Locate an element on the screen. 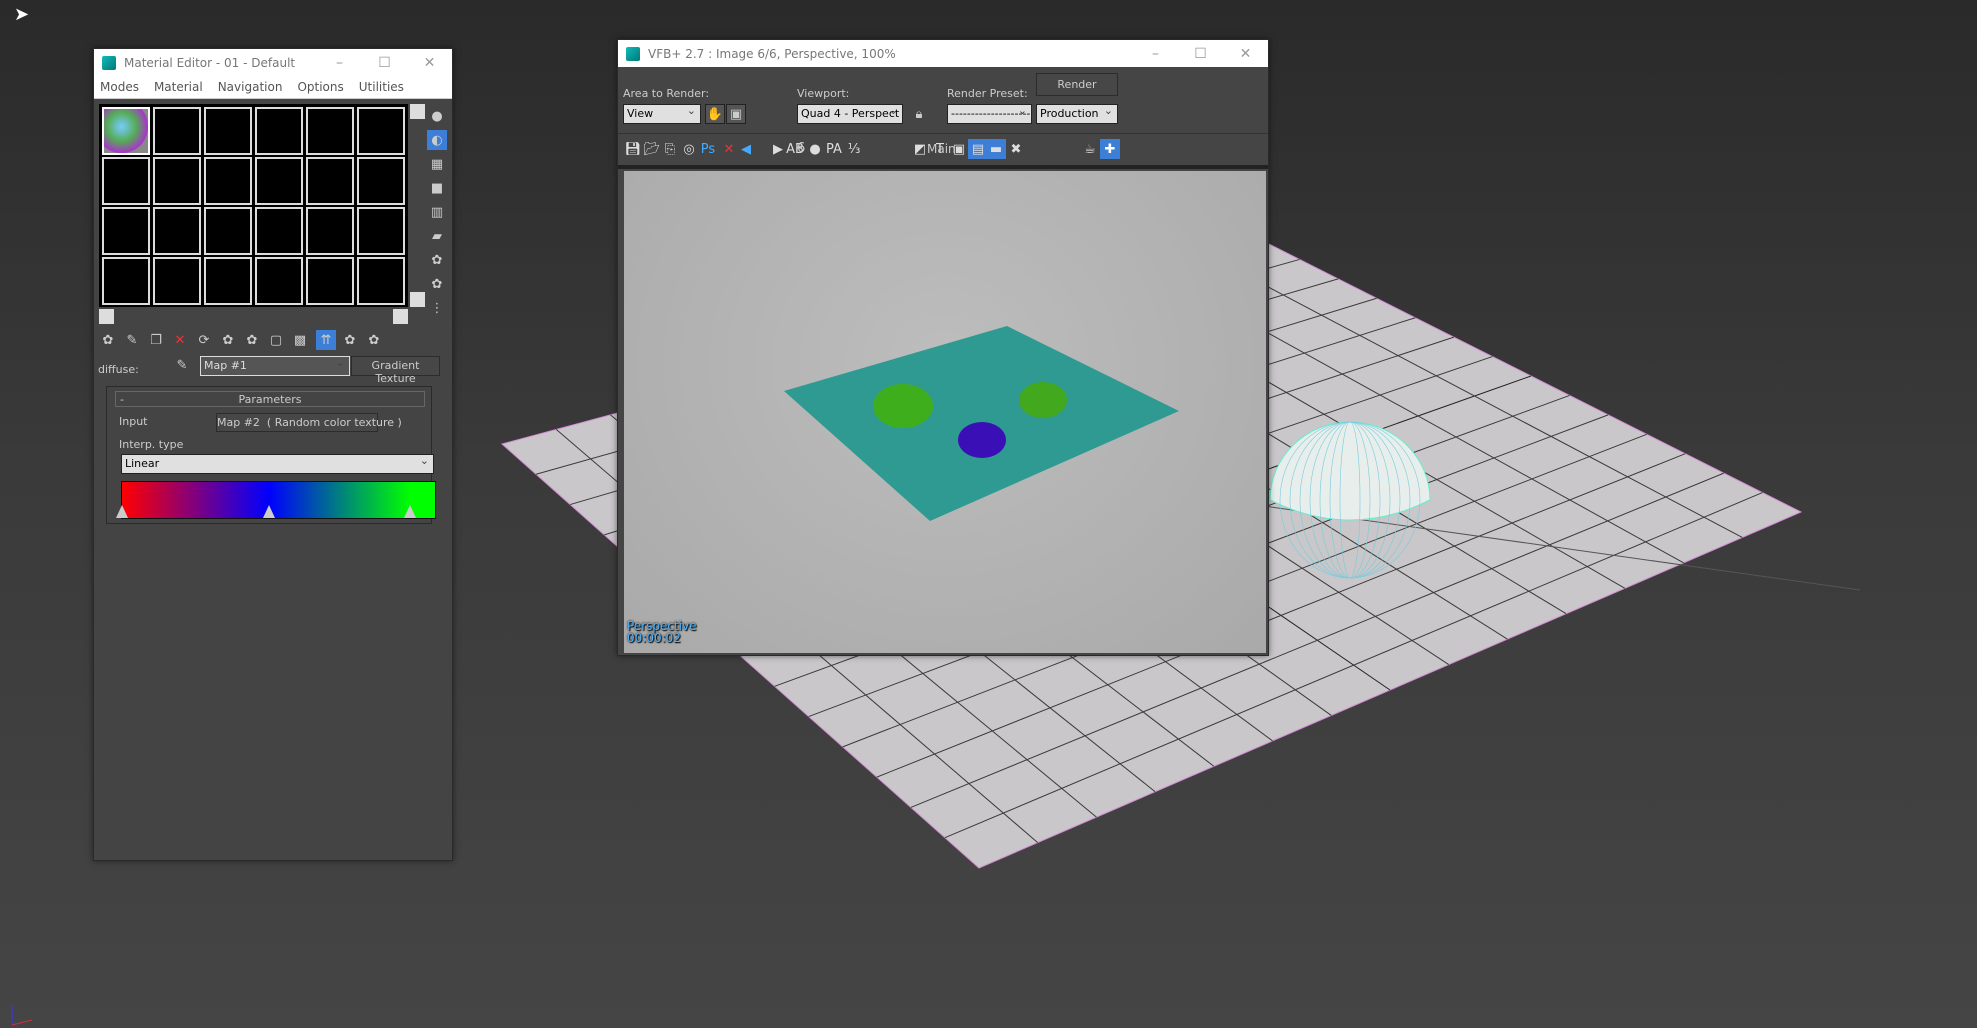 The width and height of the screenshot is (1977, 1028). photoshop-icon: Ps is located at coordinates (708, 149).